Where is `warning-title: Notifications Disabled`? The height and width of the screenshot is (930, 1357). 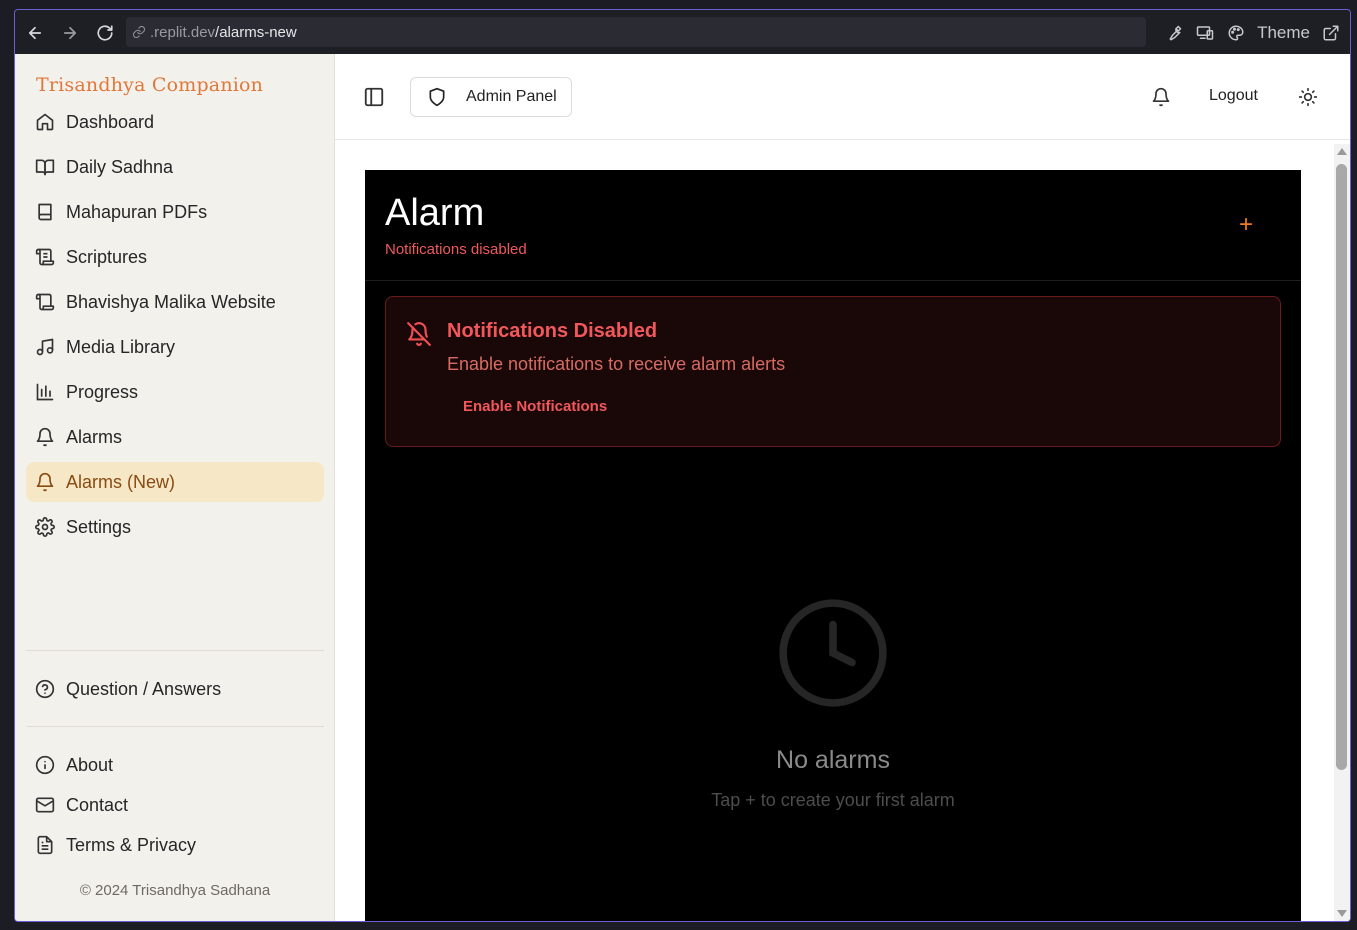 warning-title: Notifications Disabled is located at coordinates (552, 331).